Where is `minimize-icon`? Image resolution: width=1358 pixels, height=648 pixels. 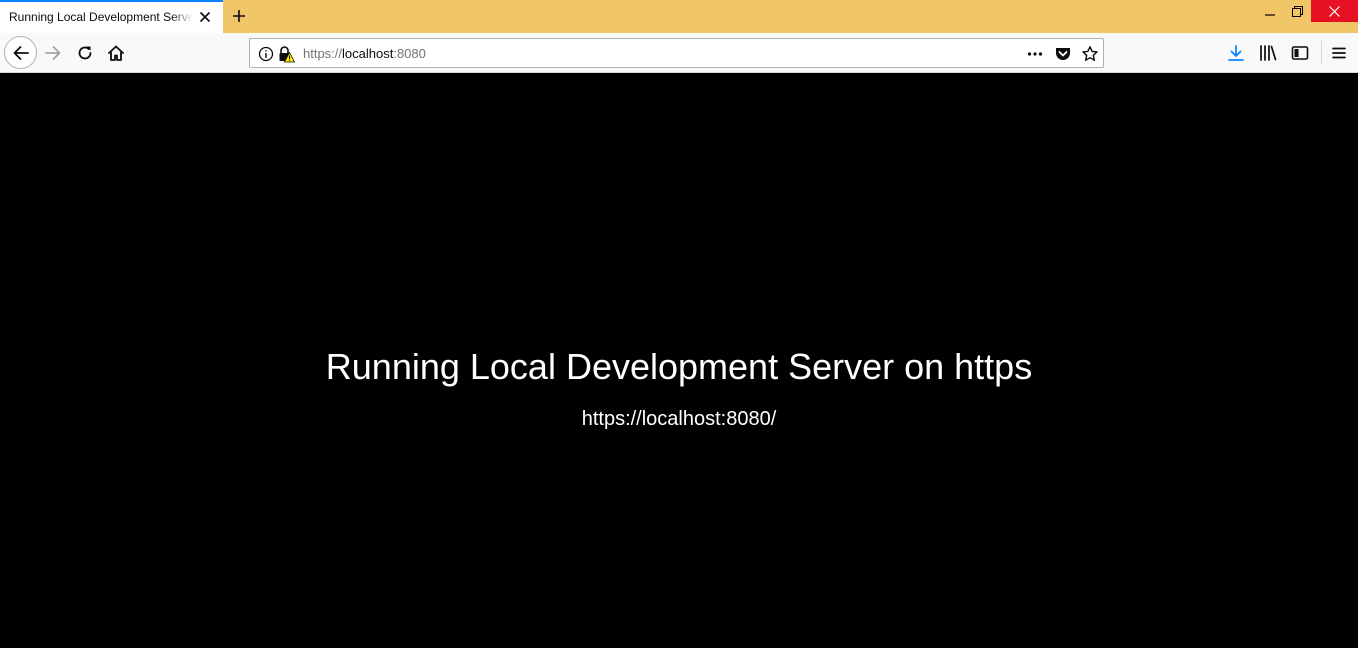 minimize-icon is located at coordinates (1270, 11).